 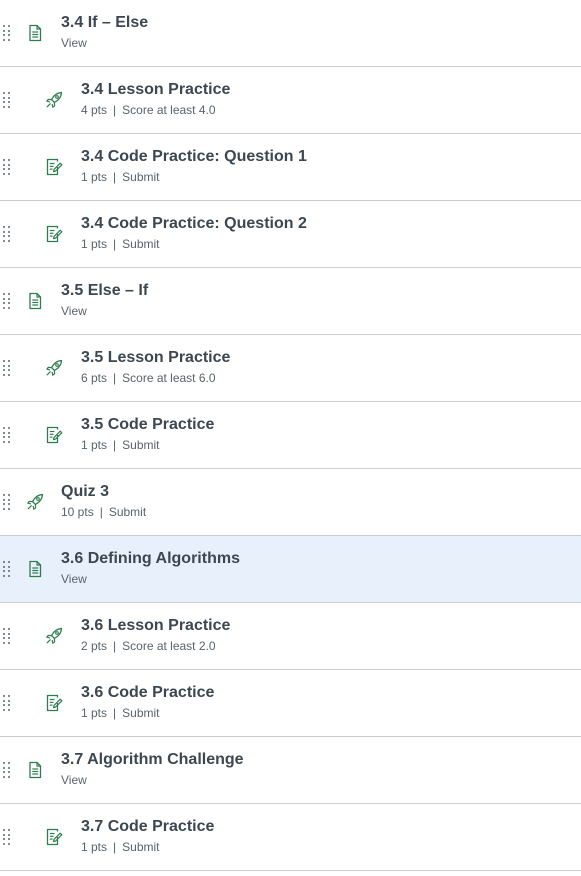 I want to click on module-item-title: 3.6 Defining Algorithms, so click(x=150, y=559).